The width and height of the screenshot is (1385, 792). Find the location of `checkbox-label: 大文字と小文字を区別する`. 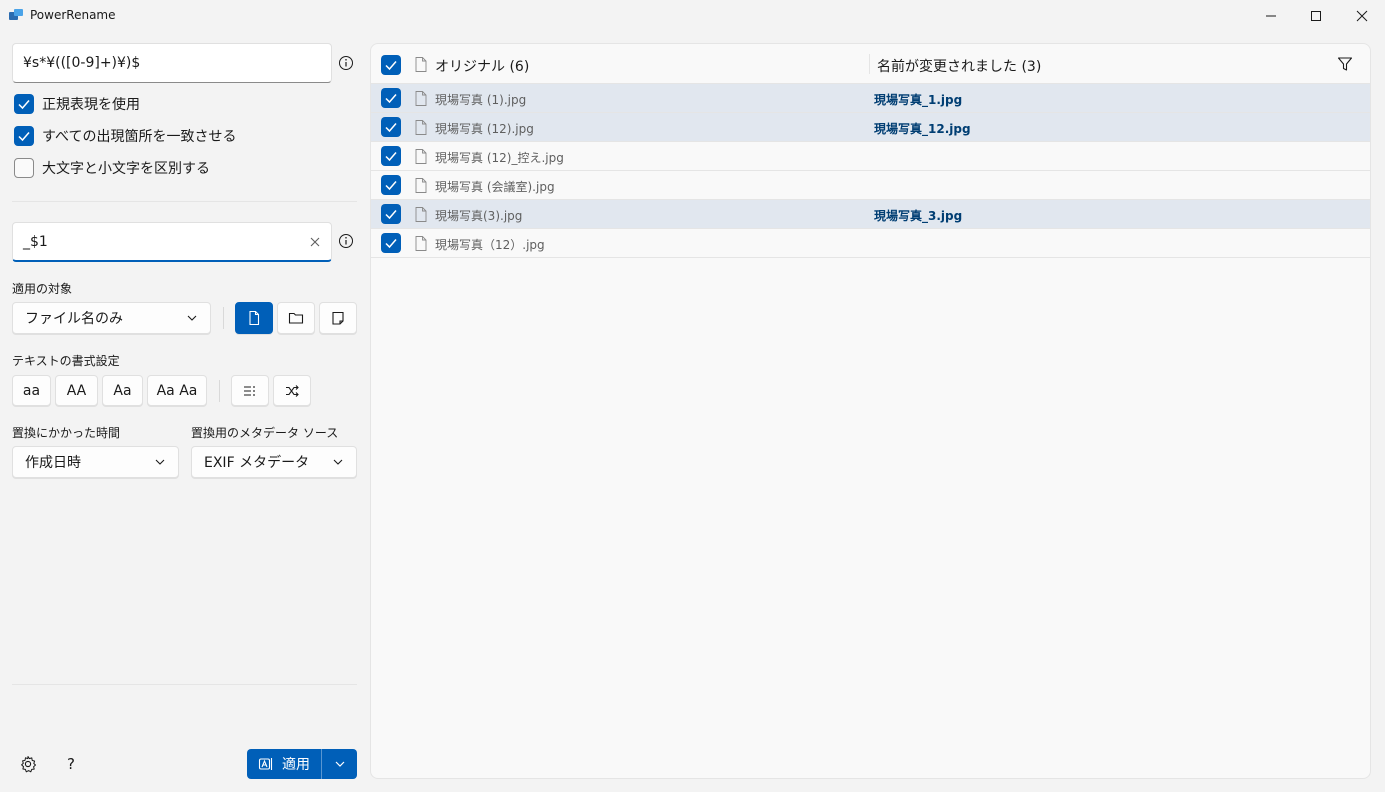

checkbox-label: 大文字と小文字を区別する is located at coordinates (126, 169).